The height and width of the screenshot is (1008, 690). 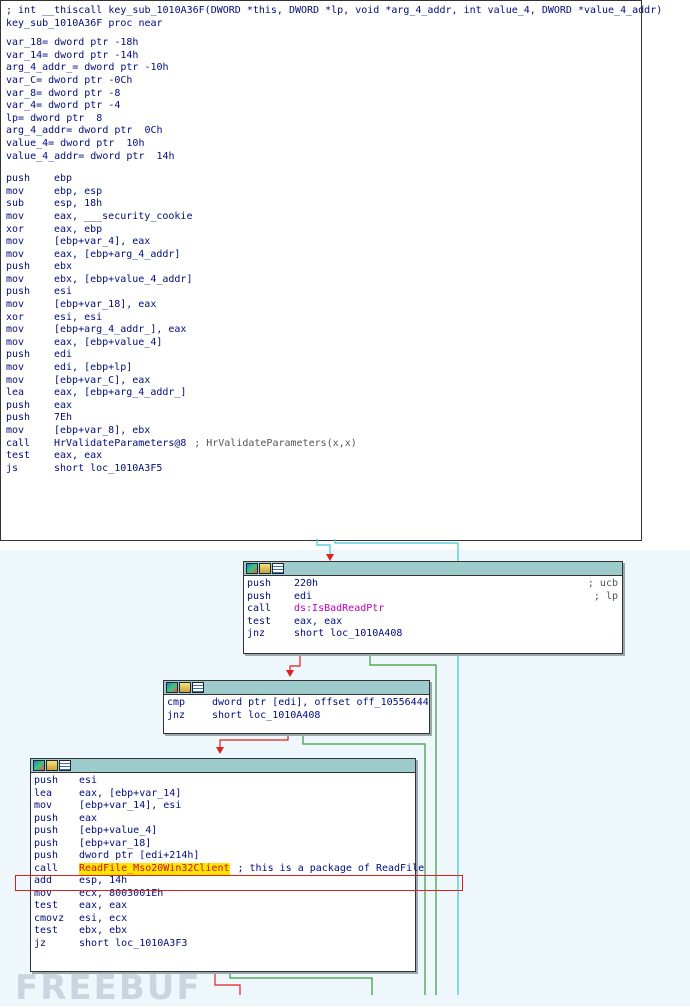 I want to click on instruction-row: call ds:IsBadReadPtr, so click(x=433, y=609).